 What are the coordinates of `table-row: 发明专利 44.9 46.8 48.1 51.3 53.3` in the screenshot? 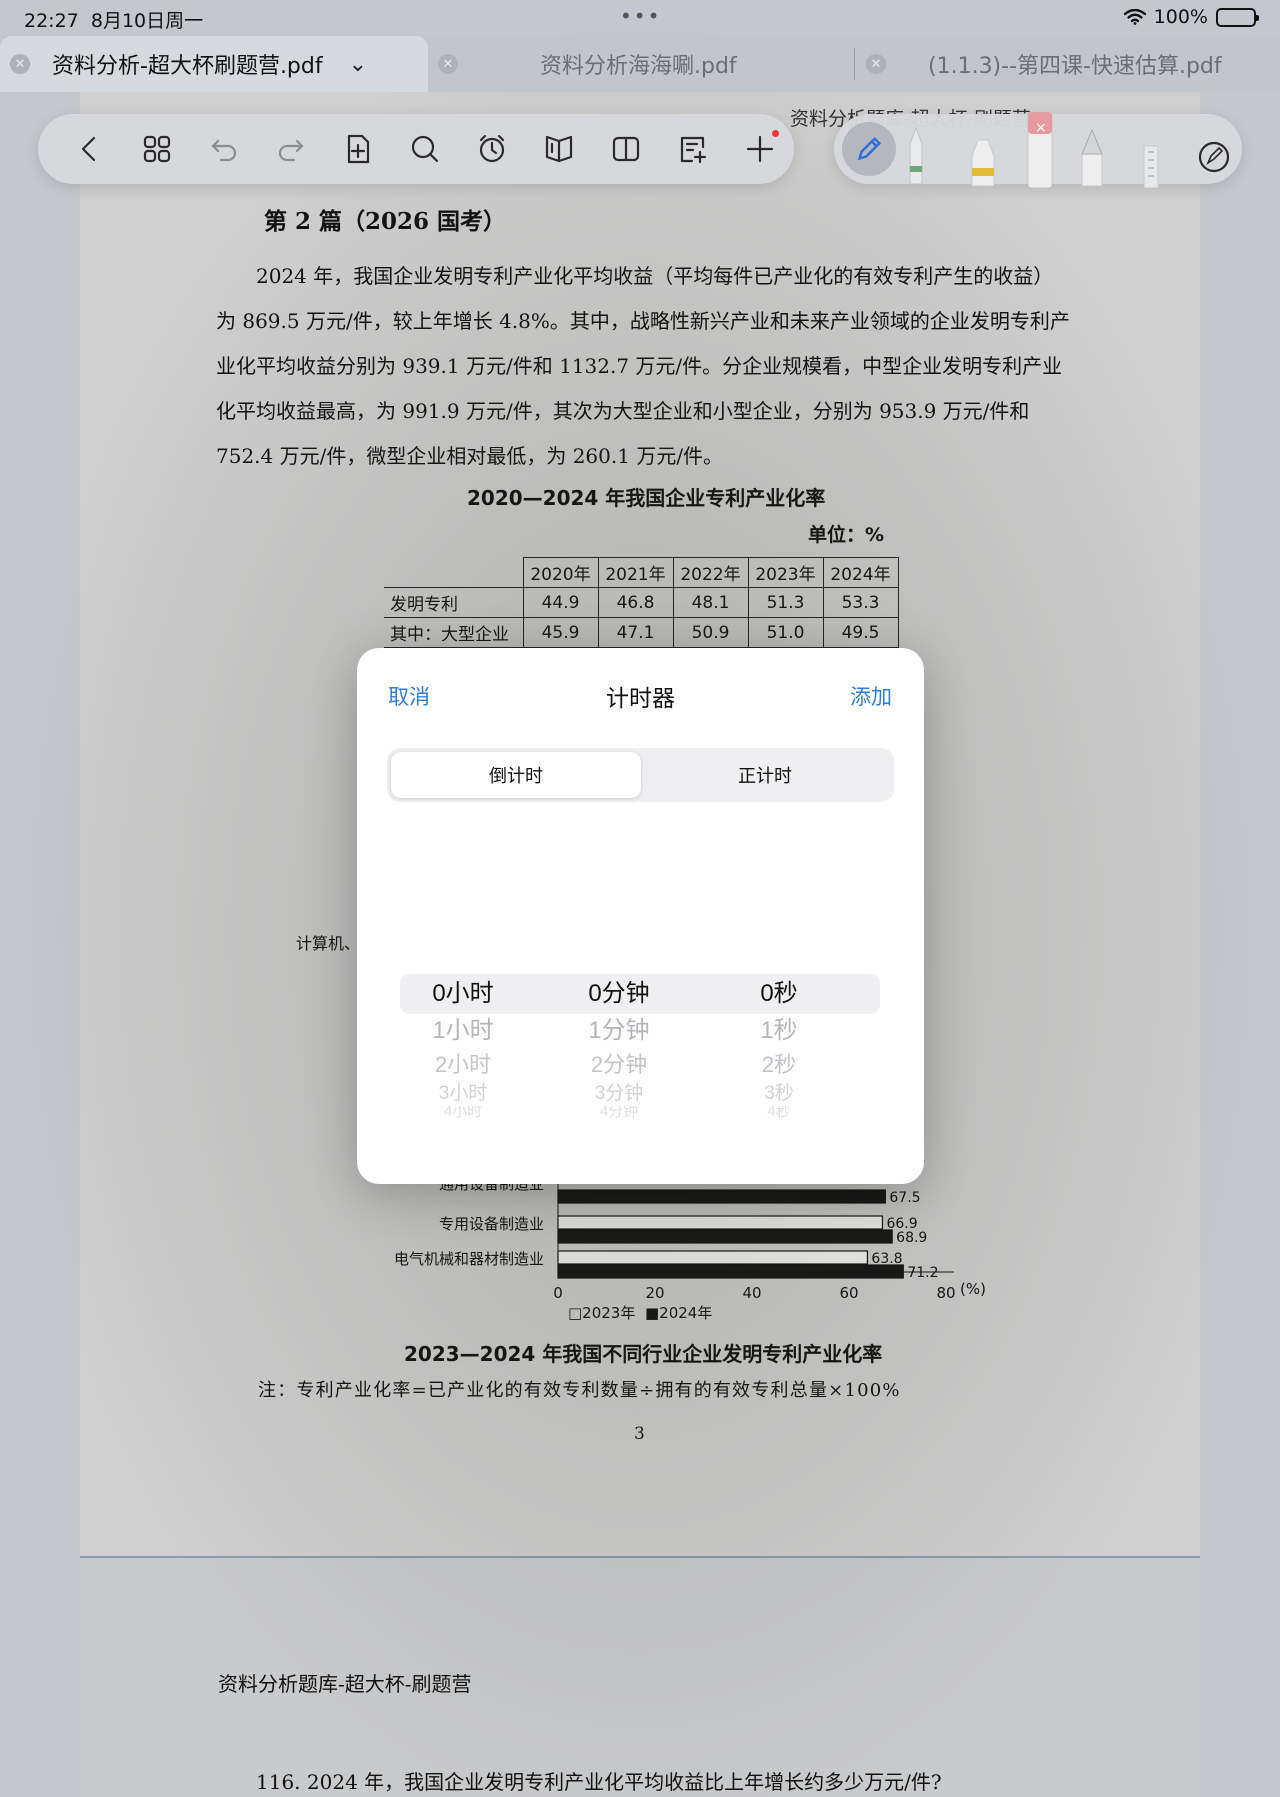 It's located at (641, 602).